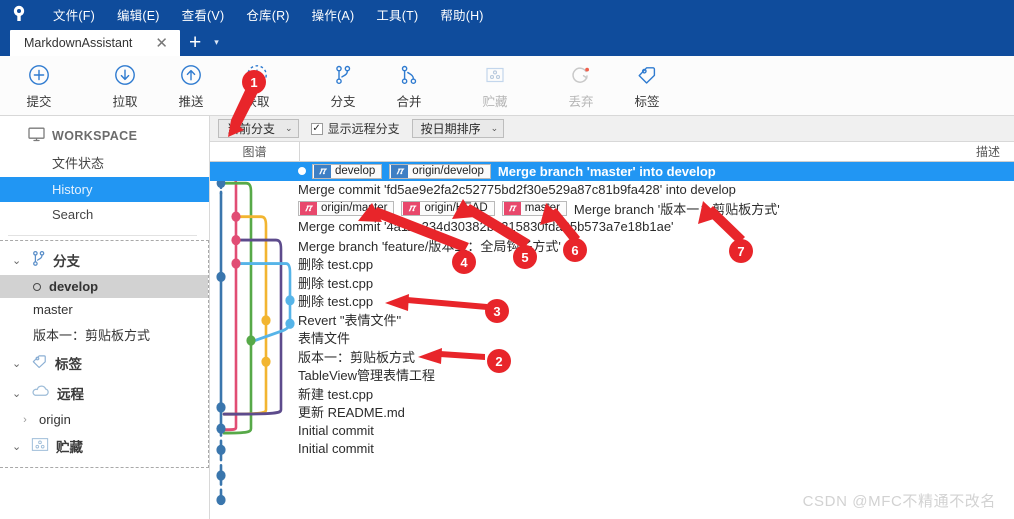 This screenshot has width=1014, height=519. I want to click on menu-item-actions: 操作(A), so click(333, 14).